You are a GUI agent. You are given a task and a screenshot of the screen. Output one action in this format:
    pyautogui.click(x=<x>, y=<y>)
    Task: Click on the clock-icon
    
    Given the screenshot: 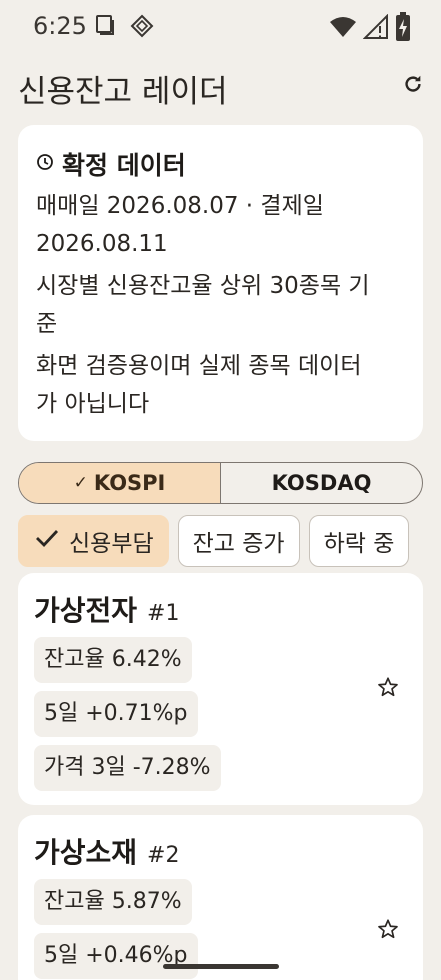 What is the action you would take?
    pyautogui.click(x=45, y=164)
    